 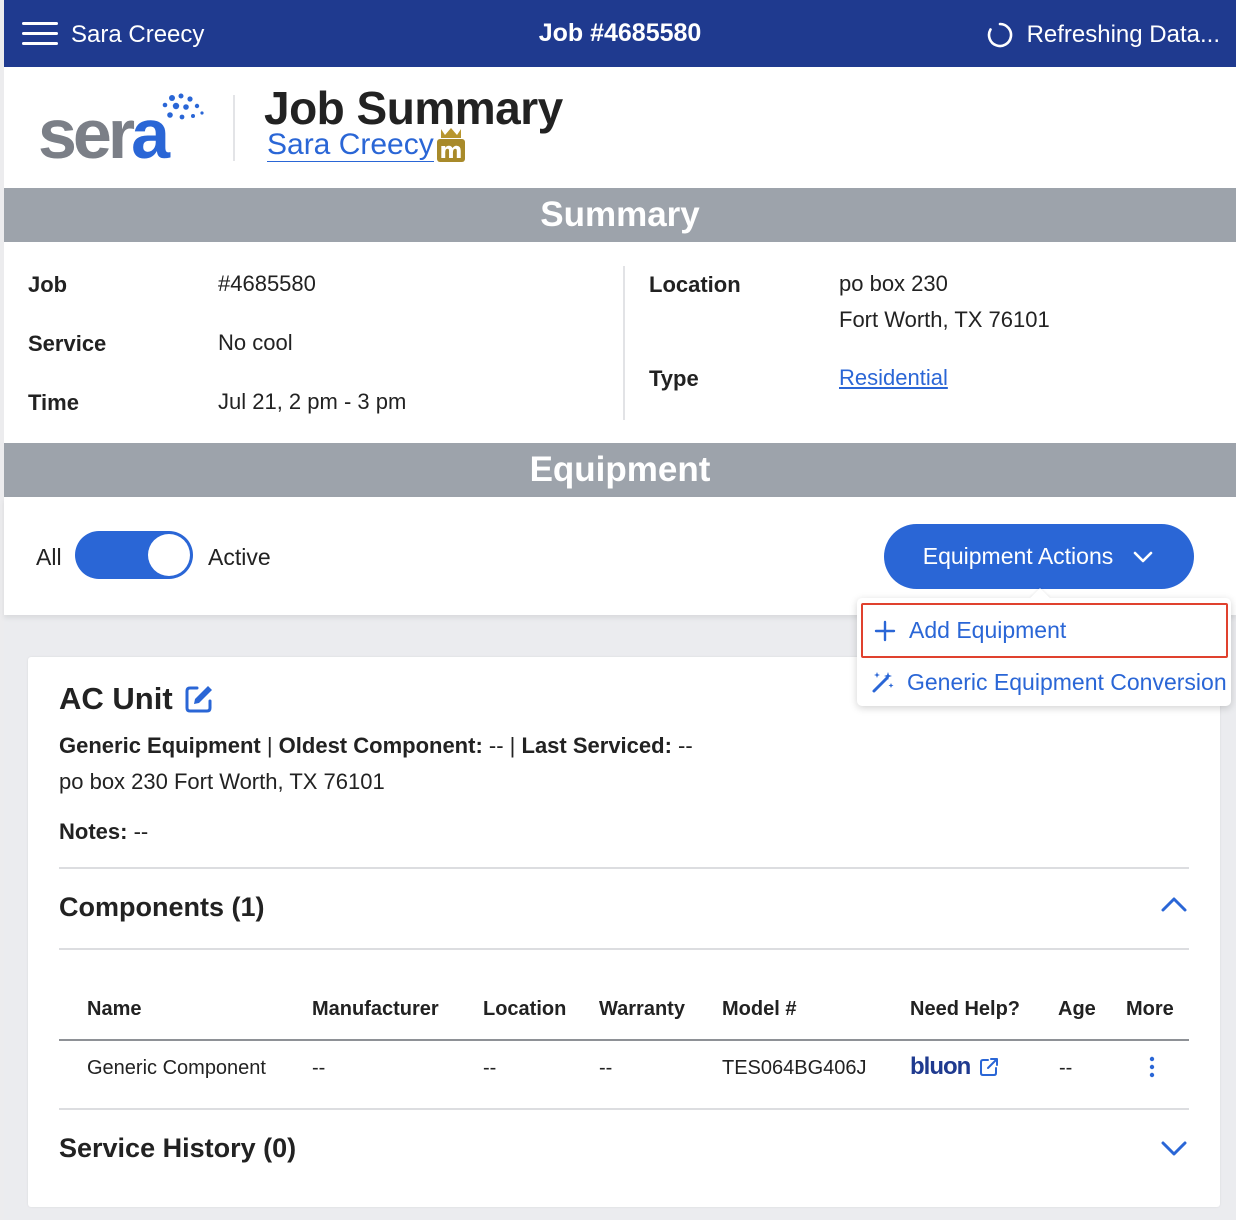 I want to click on time-value: Jul 21, 2 pm - 3 pm, so click(x=312, y=401).